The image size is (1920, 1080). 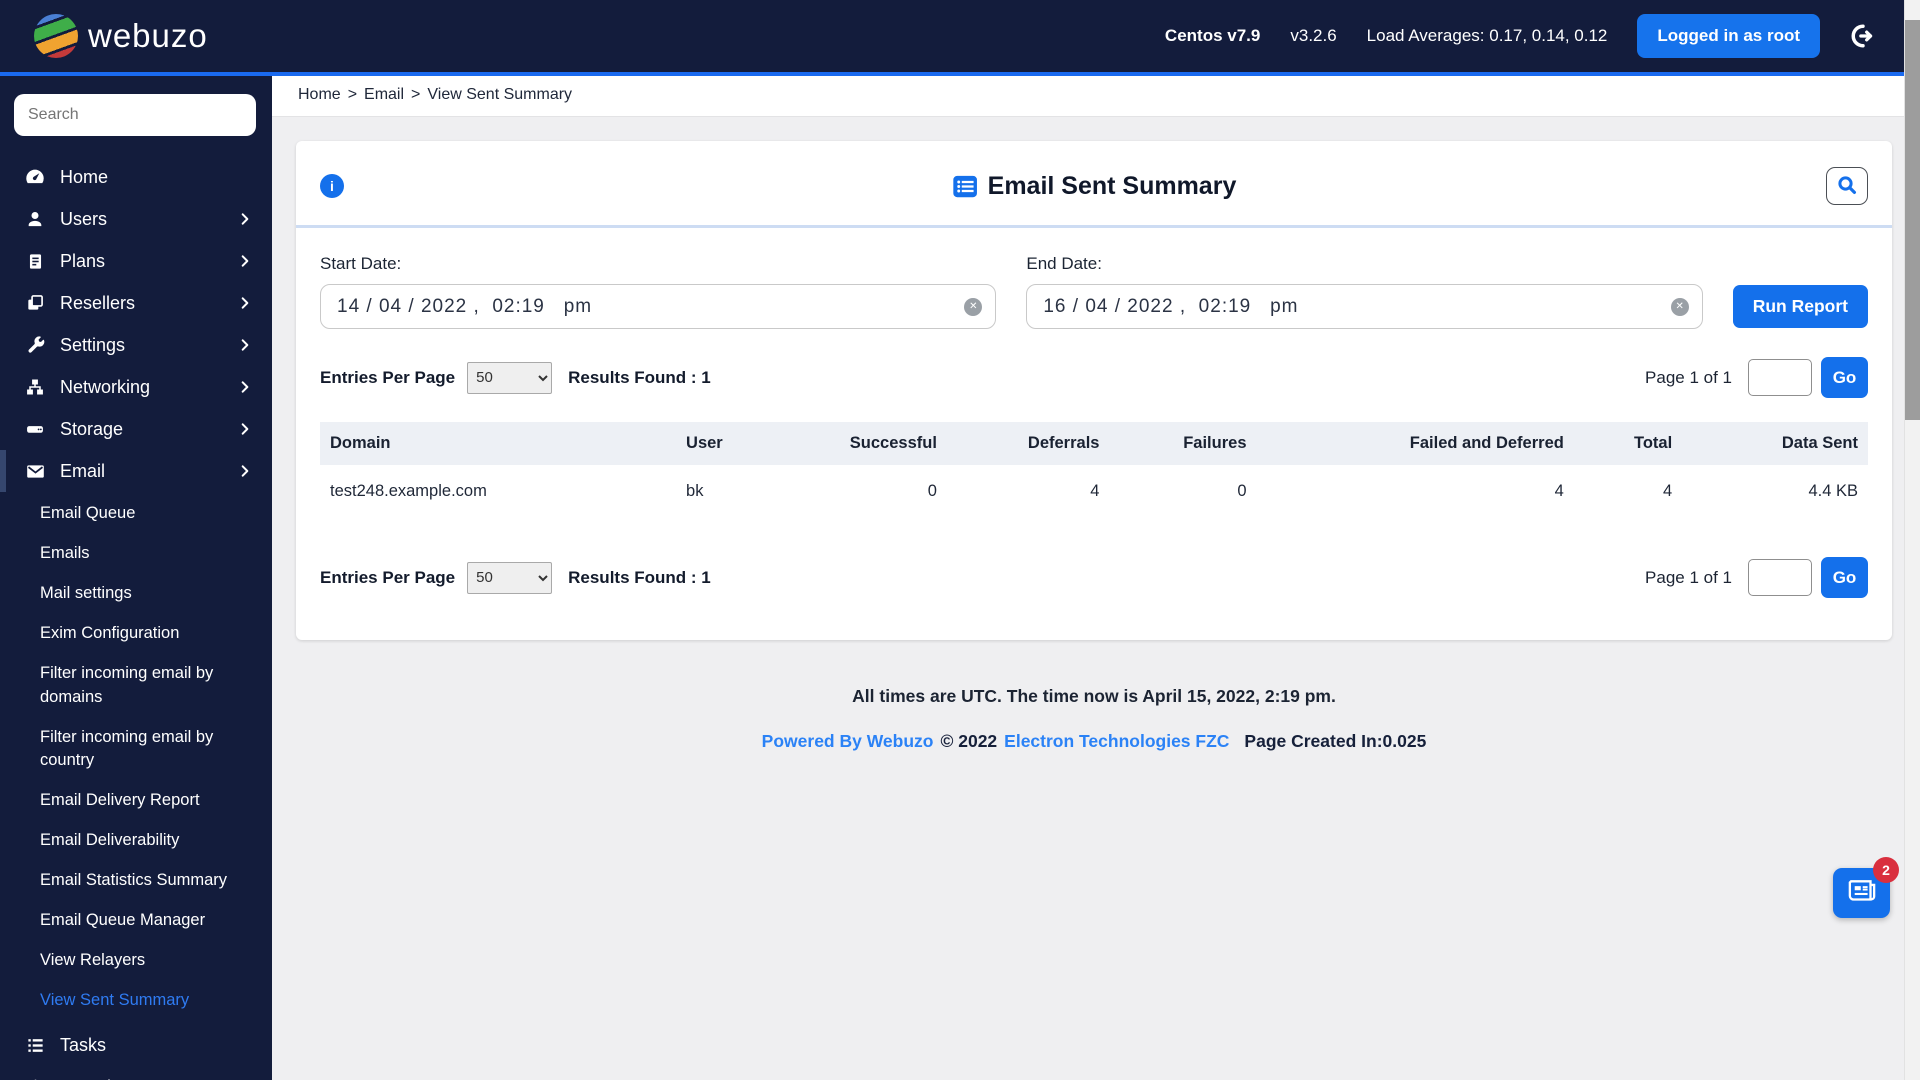 What do you see at coordinates (136, 750) in the screenshot?
I see `submenu-item-filter-by-country: Filter incoming email by country` at bounding box center [136, 750].